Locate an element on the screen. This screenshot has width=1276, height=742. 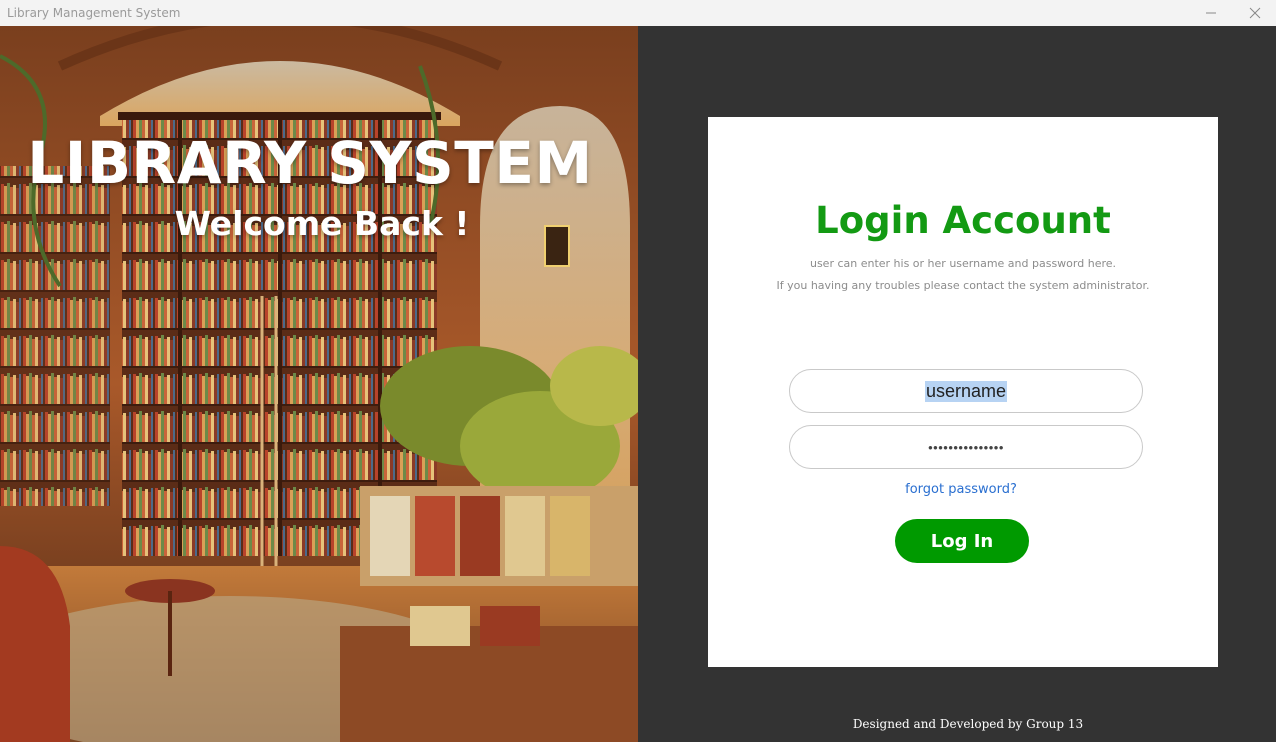
minimize-icon is located at coordinates (1211, 13).